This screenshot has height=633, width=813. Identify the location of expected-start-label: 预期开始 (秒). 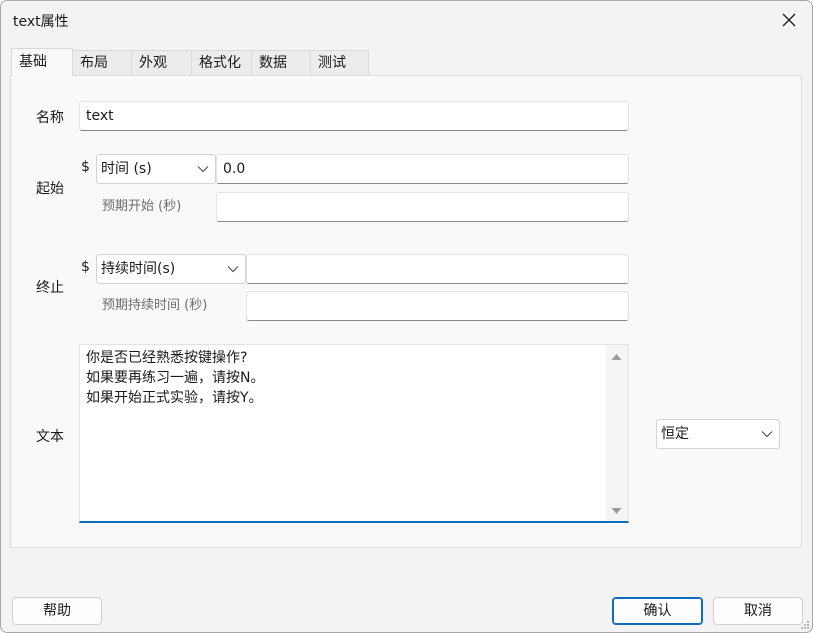
(142, 206).